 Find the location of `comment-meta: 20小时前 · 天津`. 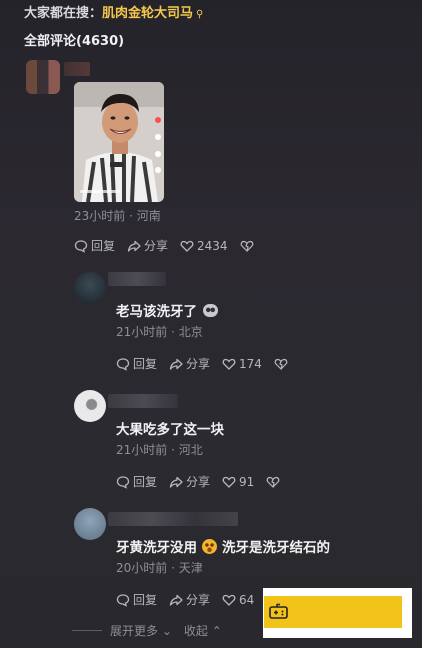

comment-meta: 20小时前 · 天津 is located at coordinates (159, 568).